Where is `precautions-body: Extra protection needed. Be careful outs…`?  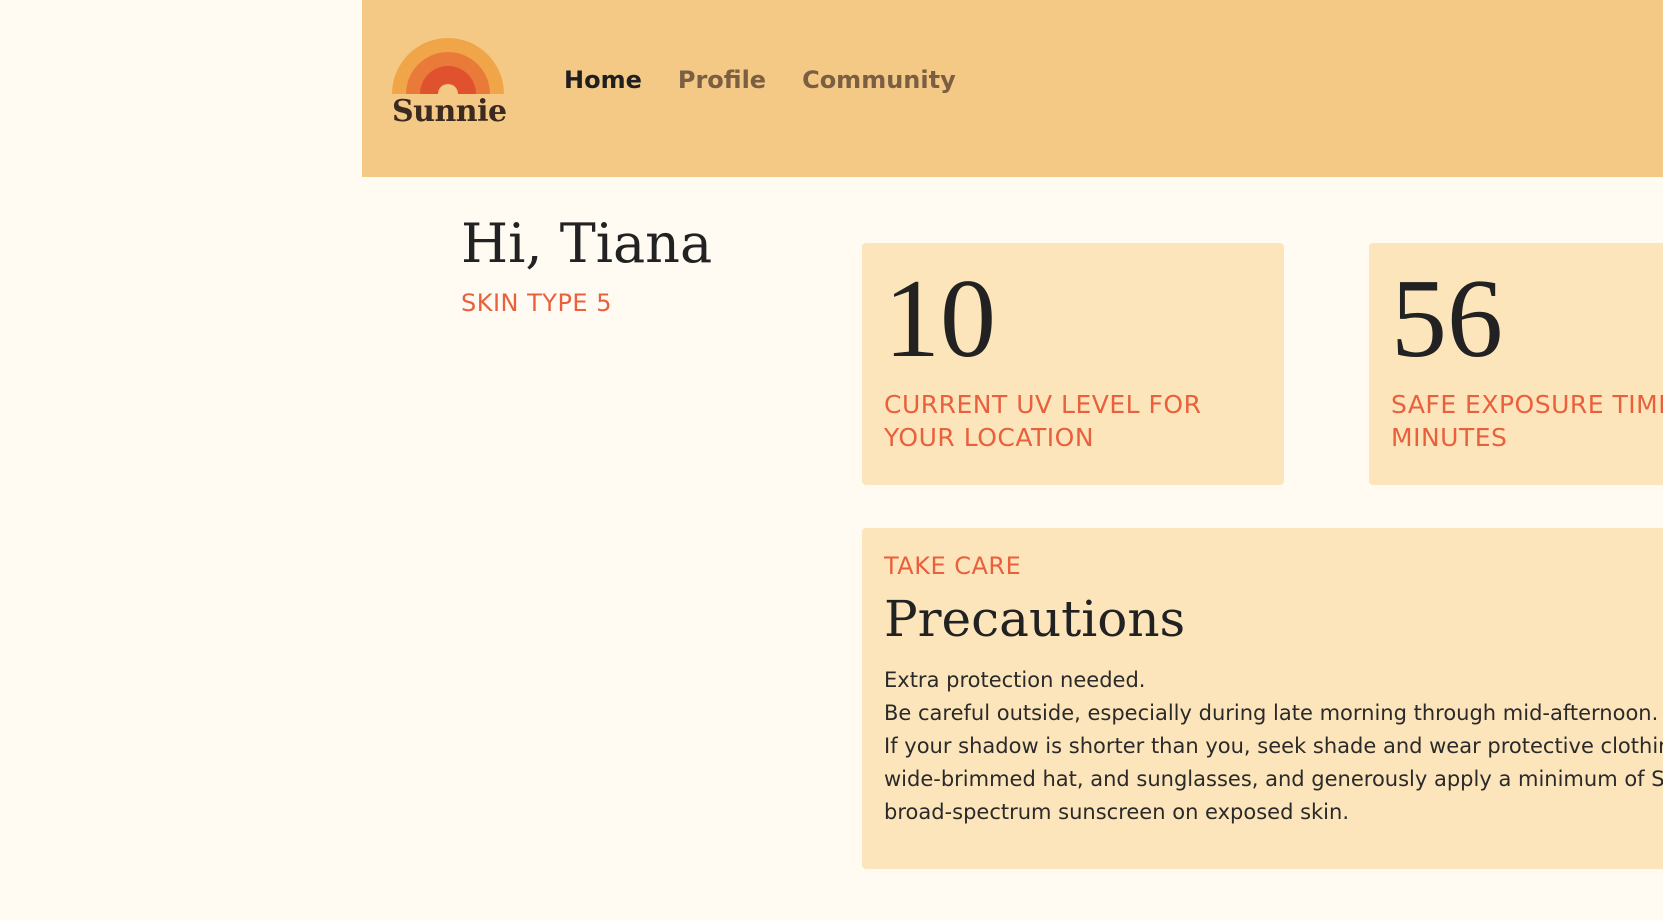 precautions-body: Extra protection needed. Be careful outs… is located at coordinates (1273, 746).